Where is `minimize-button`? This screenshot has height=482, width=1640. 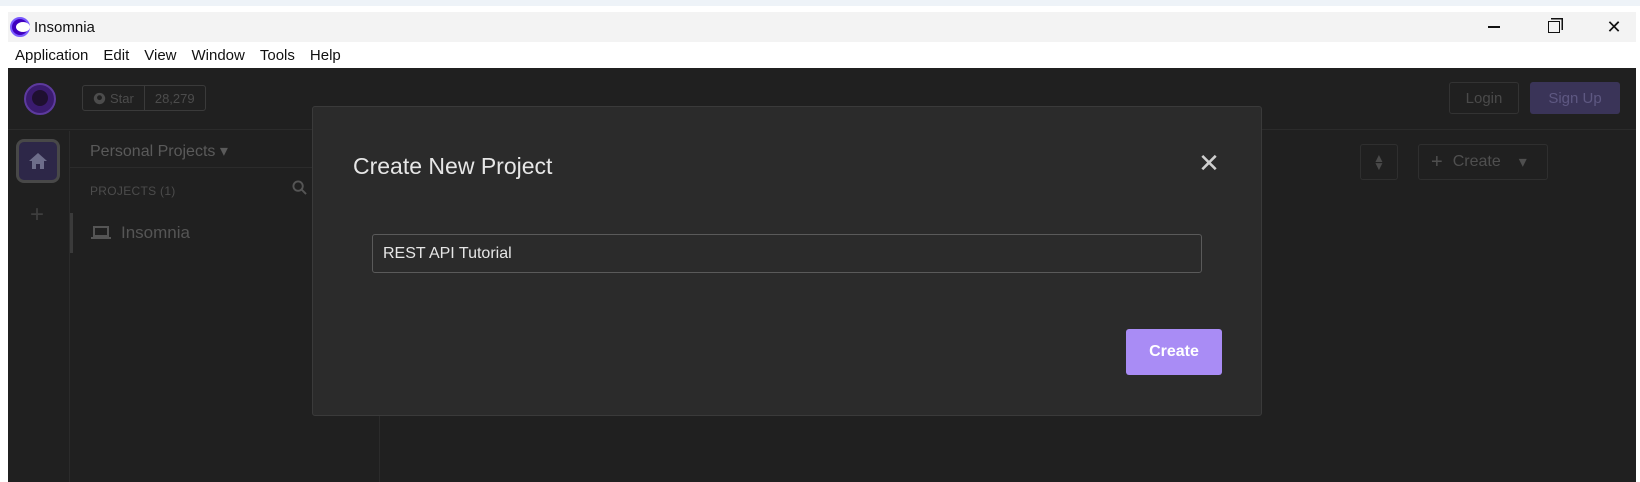 minimize-button is located at coordinates (1494, 27).